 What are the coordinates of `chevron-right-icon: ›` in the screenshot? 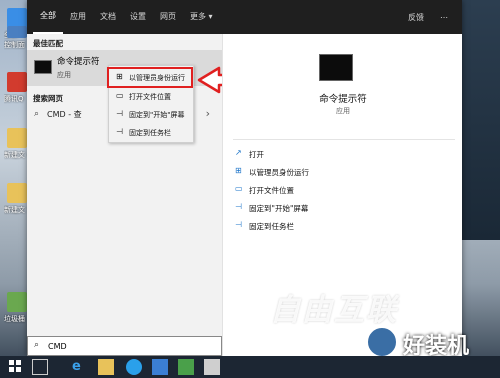 It's located at (208, 113).